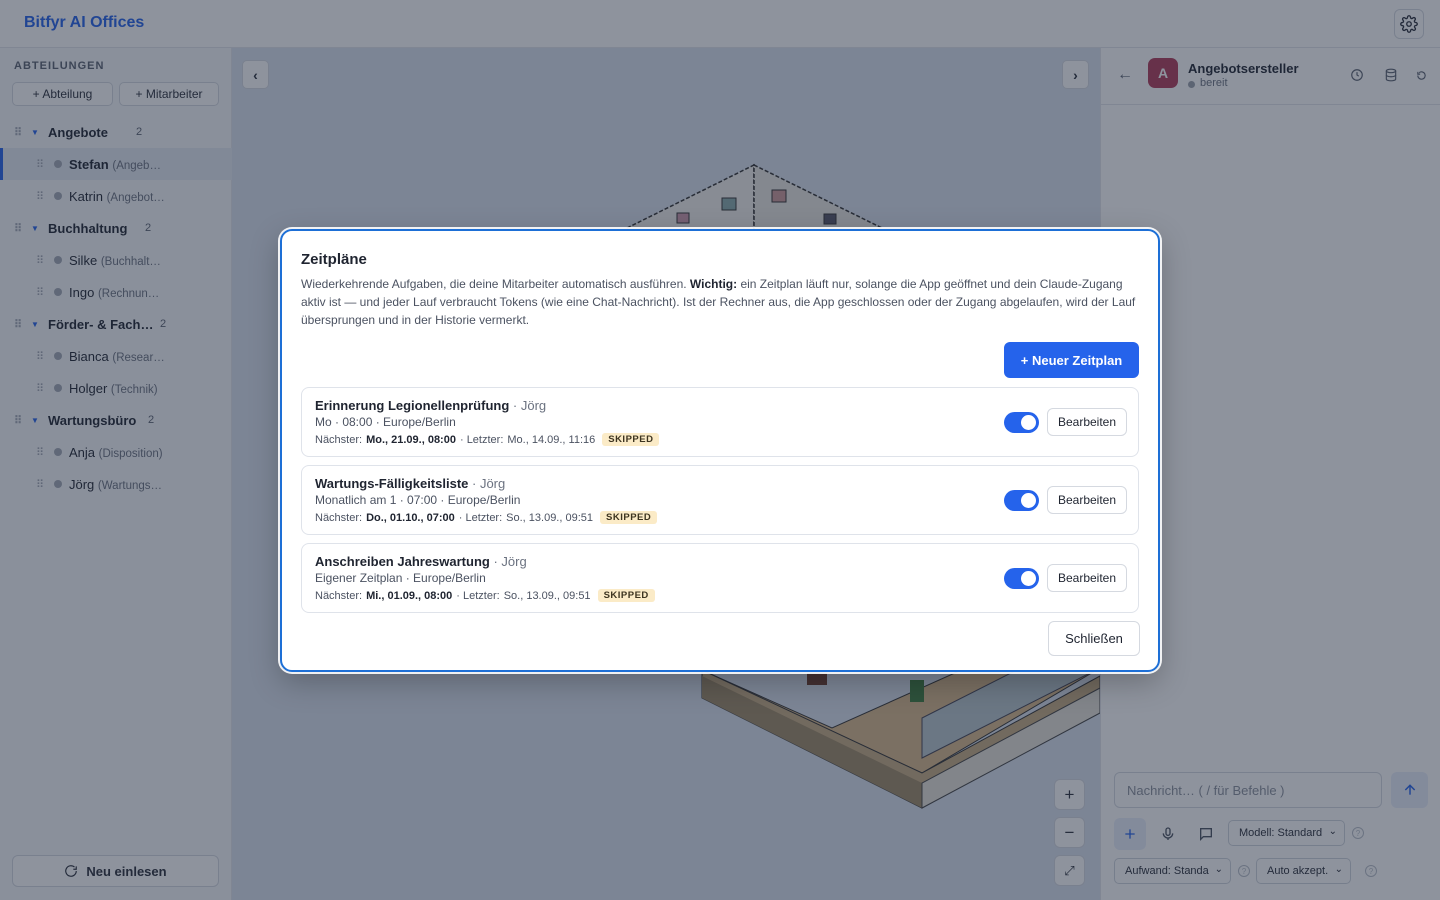 This screenshot has height=900, width=1440. Describe the element at coordinates (1071, 360) in the screenshot. I see `new-schedule-button: + Neuer Zeitplan` at that location.